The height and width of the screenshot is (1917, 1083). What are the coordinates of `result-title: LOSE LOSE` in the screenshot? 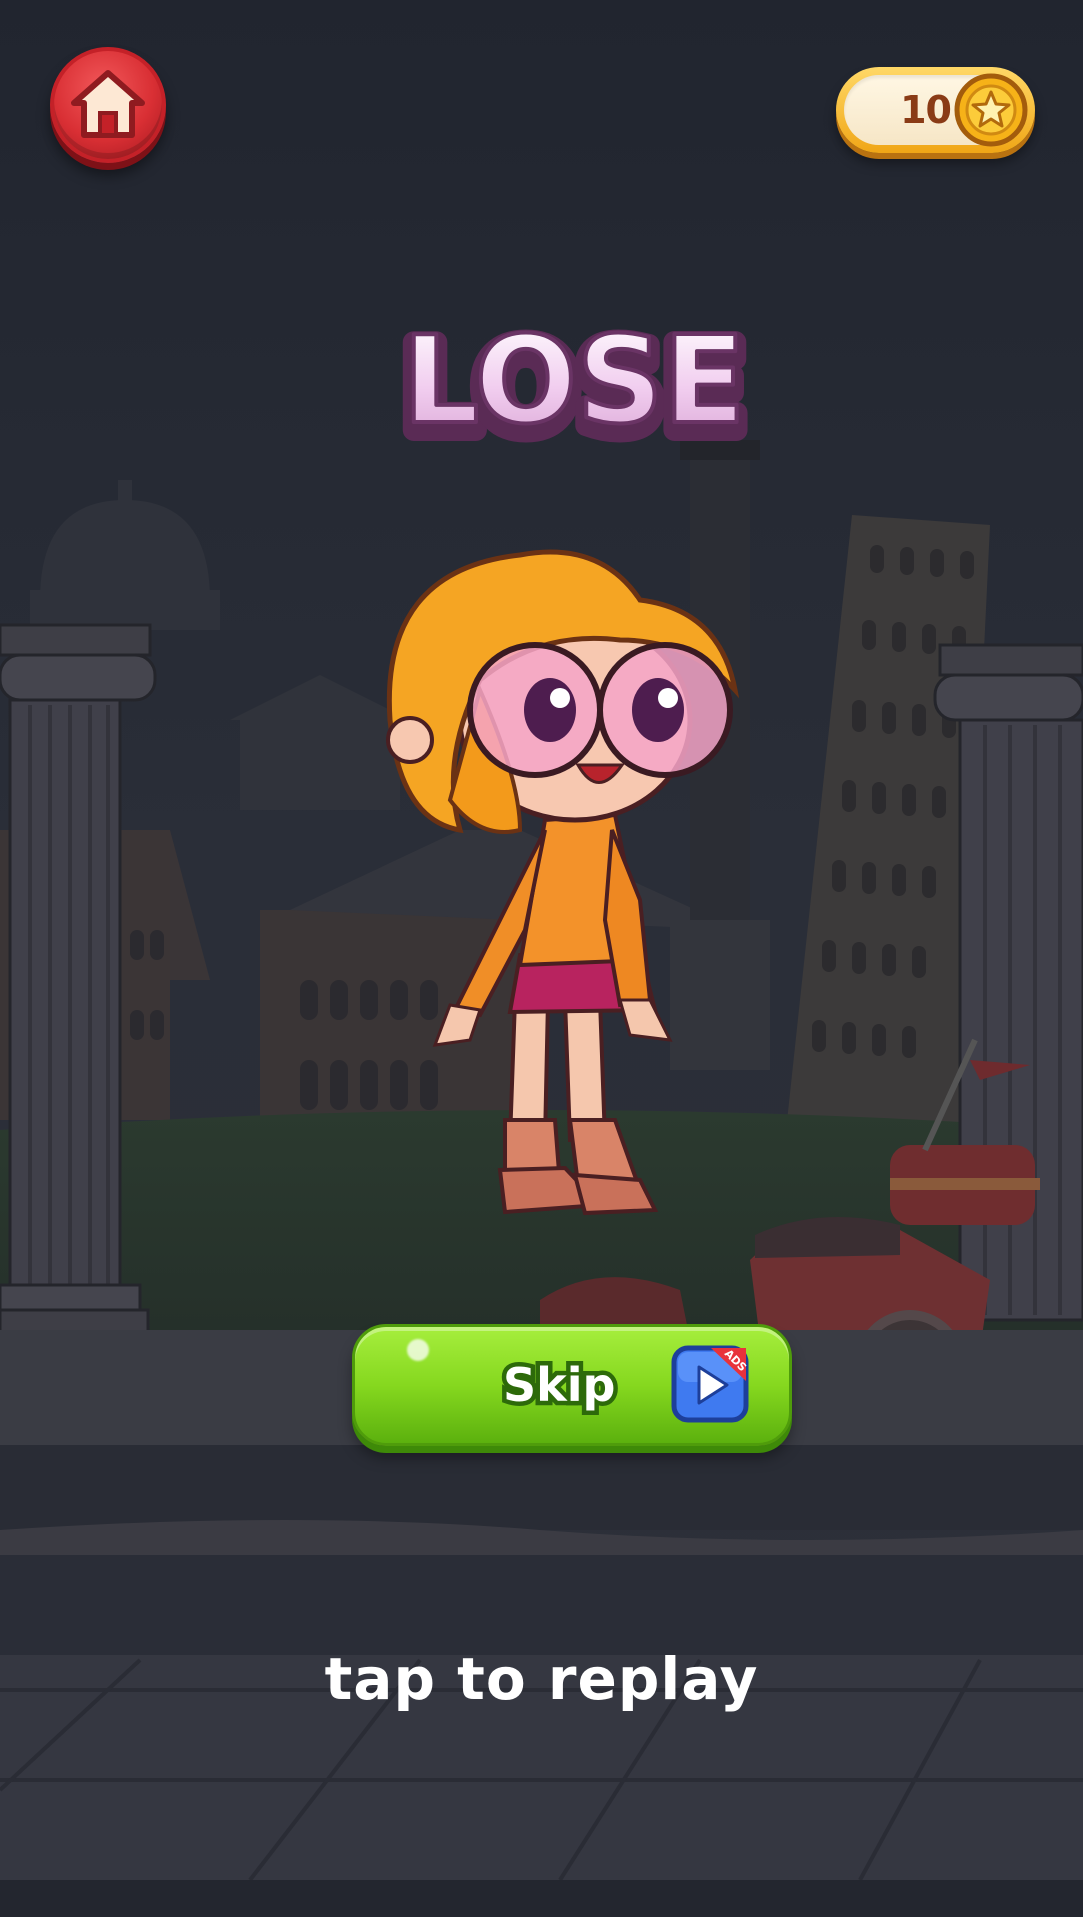 It's located at (574, 384).